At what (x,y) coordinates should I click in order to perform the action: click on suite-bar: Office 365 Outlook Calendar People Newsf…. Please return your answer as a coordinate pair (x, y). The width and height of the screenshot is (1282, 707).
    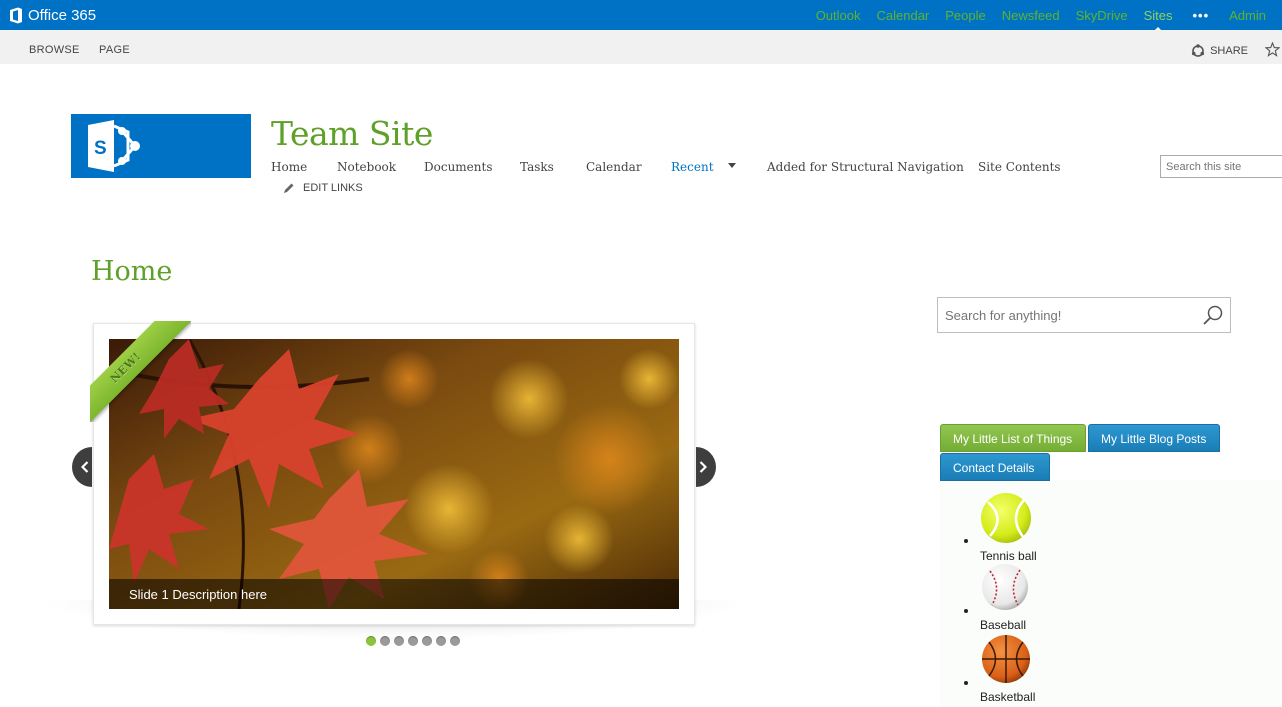
    Looking at the image, I should click on (641, 16).